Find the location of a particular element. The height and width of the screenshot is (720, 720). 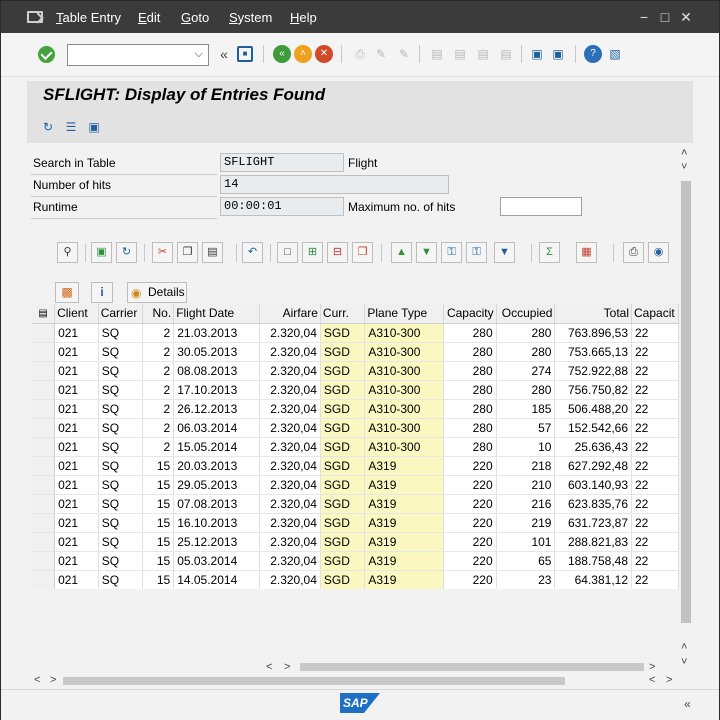

column-header: Curr. is located at coordinates (343, 314).